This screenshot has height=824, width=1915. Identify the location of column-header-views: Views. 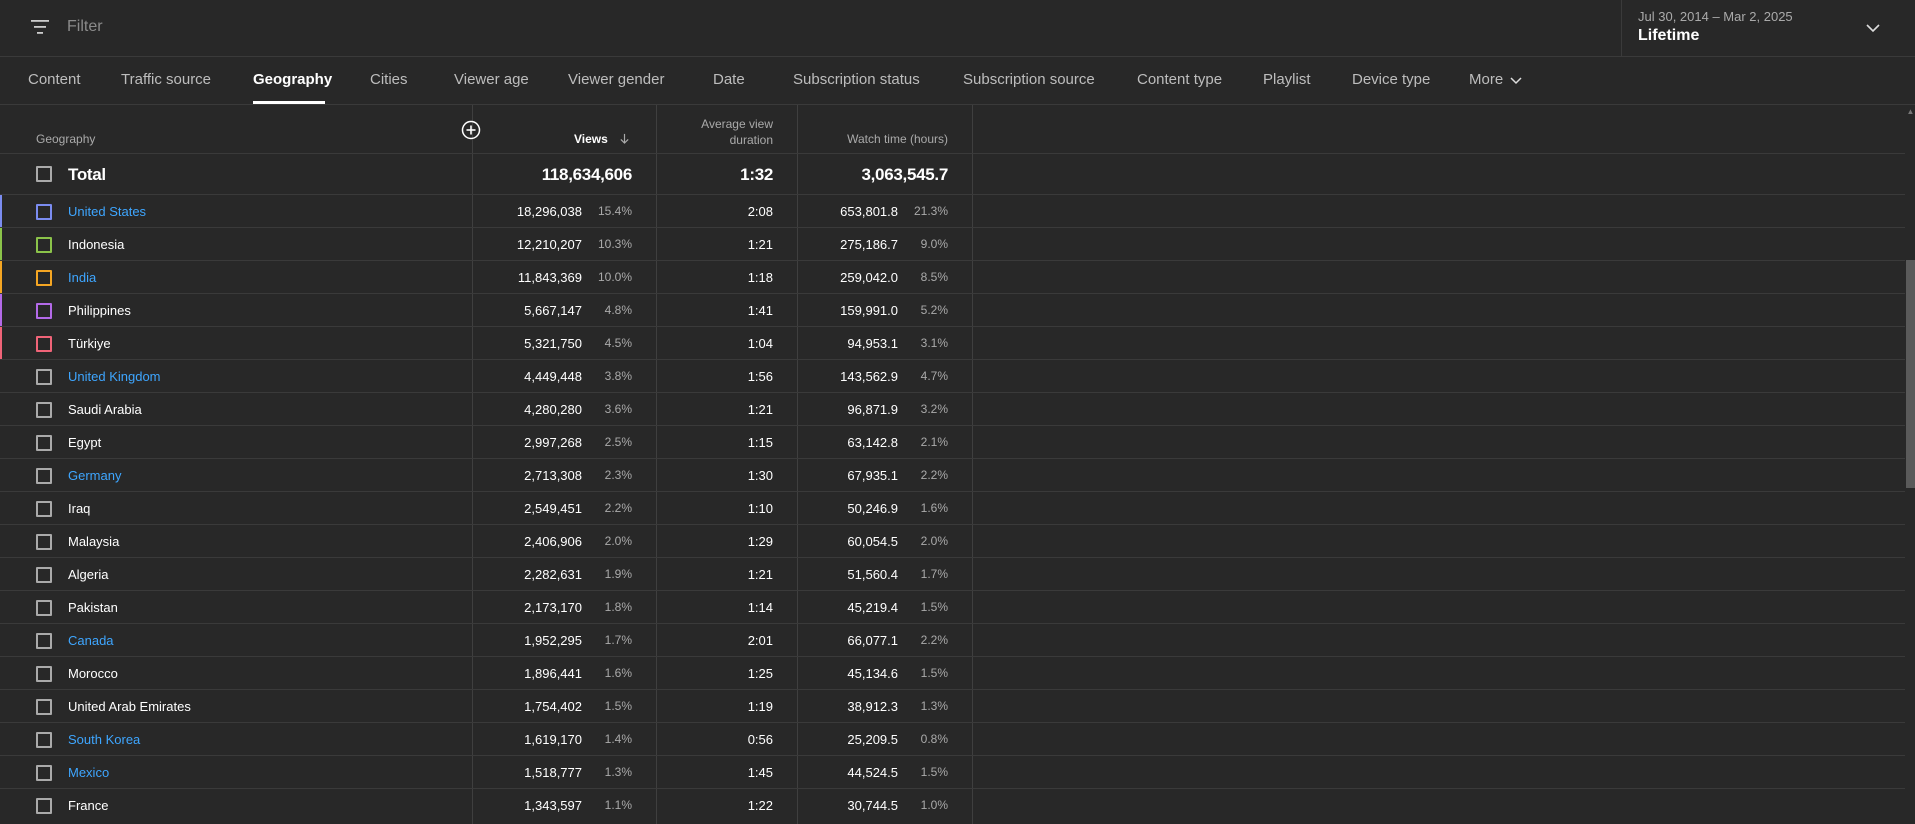
(602, 139).